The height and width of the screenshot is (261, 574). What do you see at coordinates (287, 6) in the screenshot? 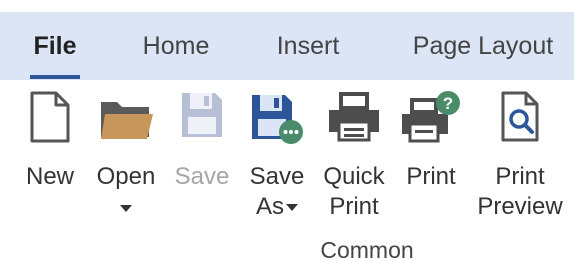
I see `window-top-strip` at bounding box center [287, 6].